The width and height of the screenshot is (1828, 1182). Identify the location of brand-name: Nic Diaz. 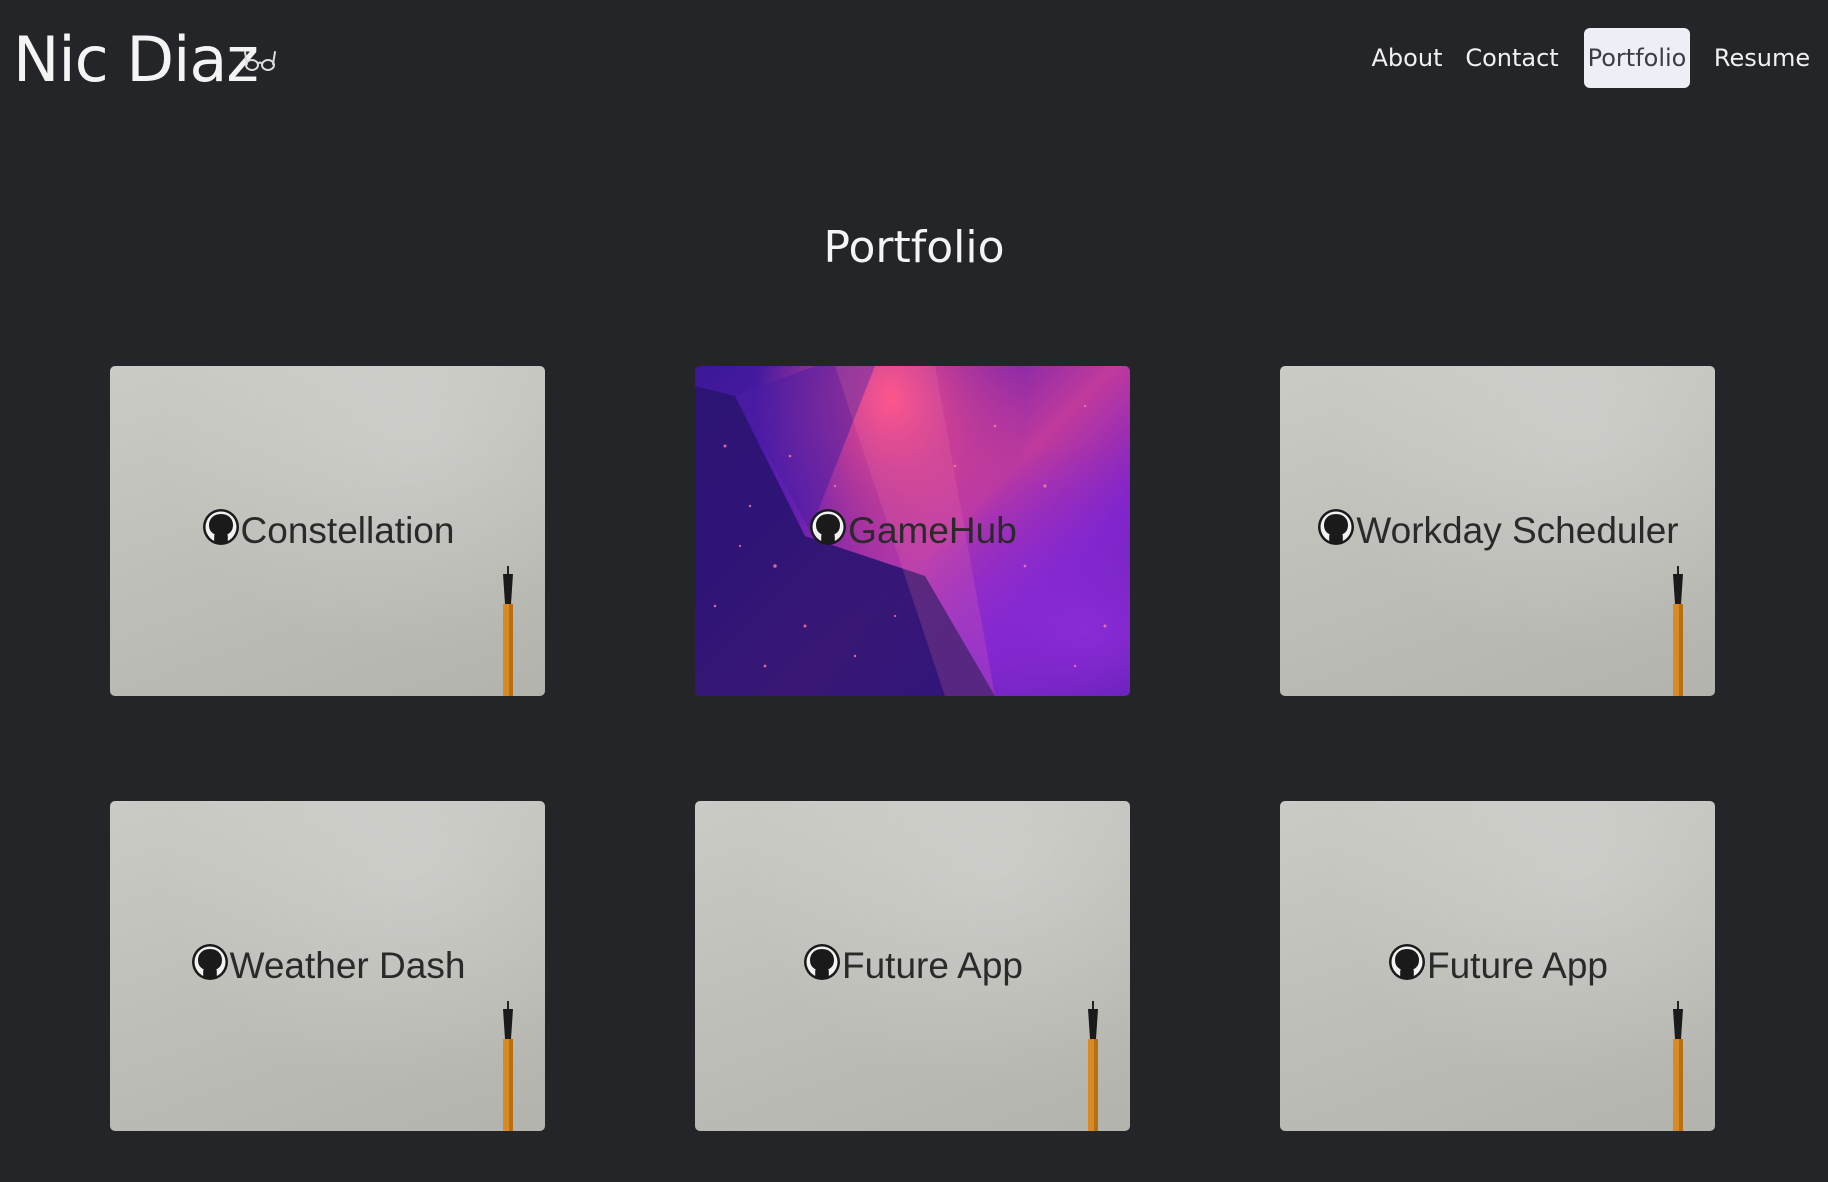
(136, 60).